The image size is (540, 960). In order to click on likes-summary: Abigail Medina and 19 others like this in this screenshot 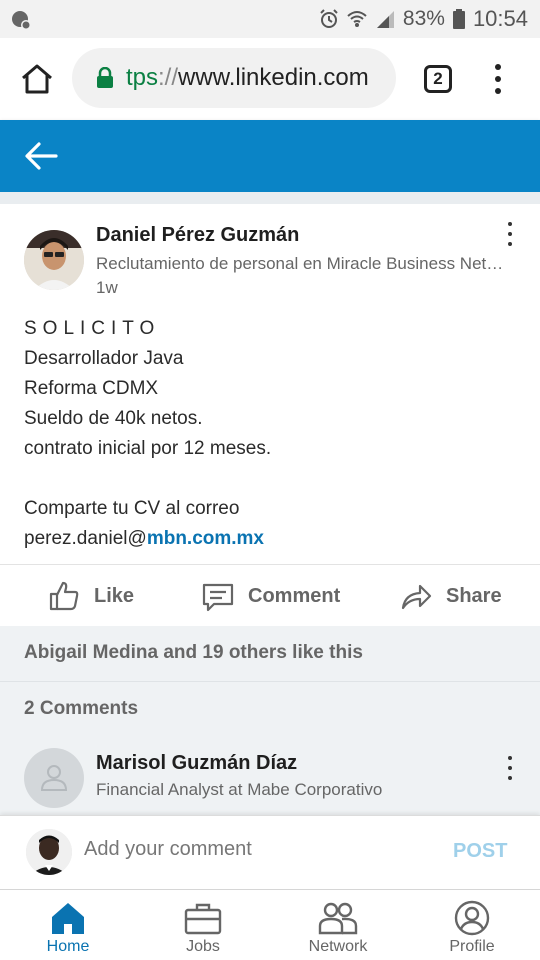, I will do `click(193, 653)`.